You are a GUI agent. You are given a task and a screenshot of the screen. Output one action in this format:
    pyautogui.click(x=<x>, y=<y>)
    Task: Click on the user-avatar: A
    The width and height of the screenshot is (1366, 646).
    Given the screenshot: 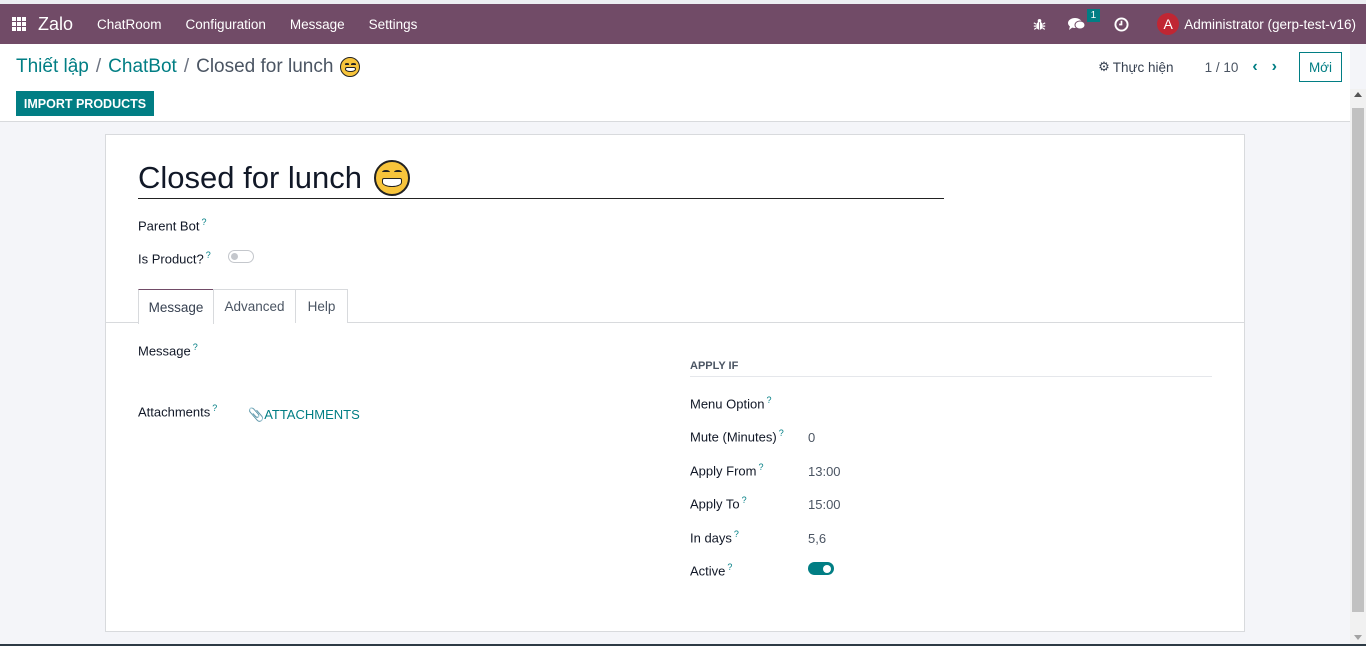 What is the action you would take?
    pyautogui.click(x=1168, y=24)
    